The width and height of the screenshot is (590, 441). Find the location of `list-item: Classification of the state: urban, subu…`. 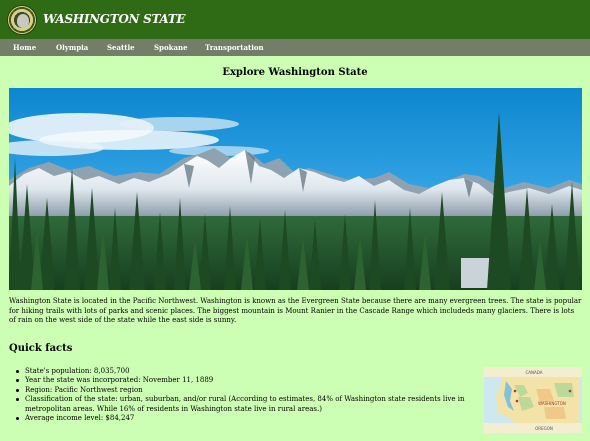

list-item: Classification of the state: urban, subu… is located at coordinates (247, 404).